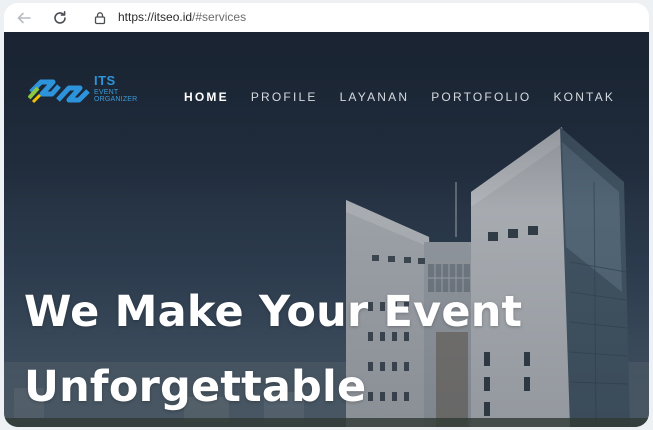 Image resolution: width=653 pixels, height=430 pixels. I want to click on back-arrow-icon, so click(24, 18).